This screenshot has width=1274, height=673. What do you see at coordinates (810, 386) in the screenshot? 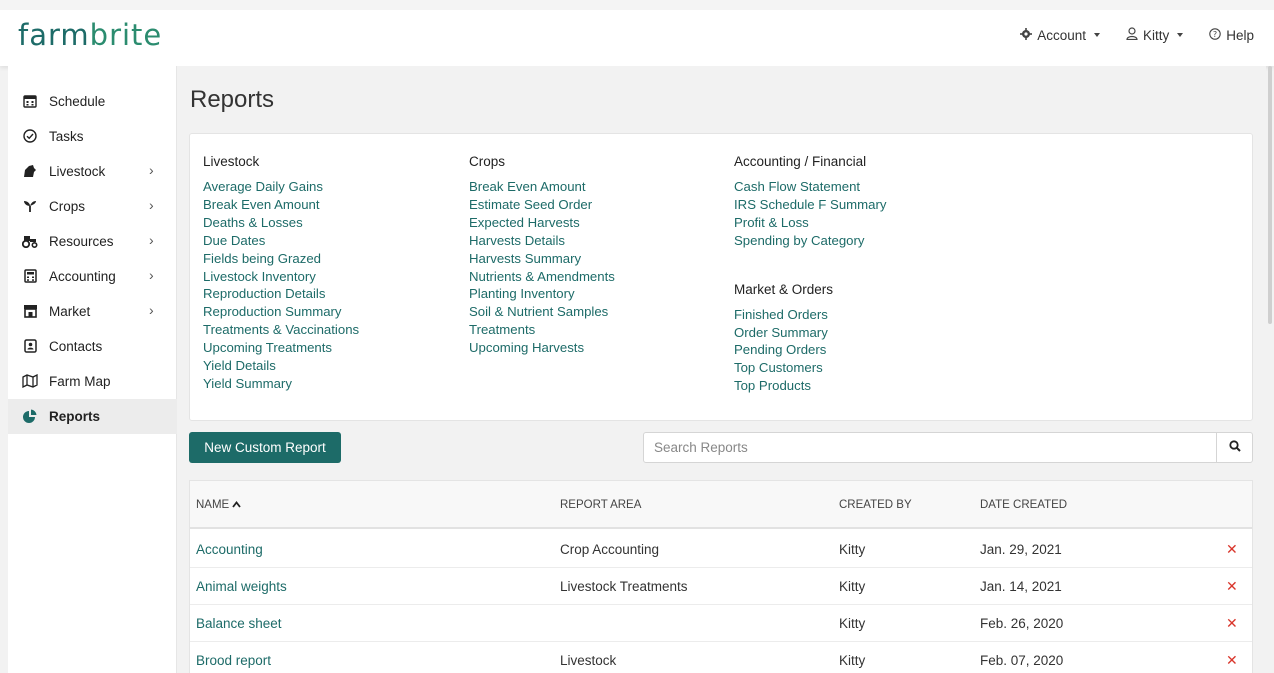
I see `report-link: Top Products` at bounding box center [810, 386].